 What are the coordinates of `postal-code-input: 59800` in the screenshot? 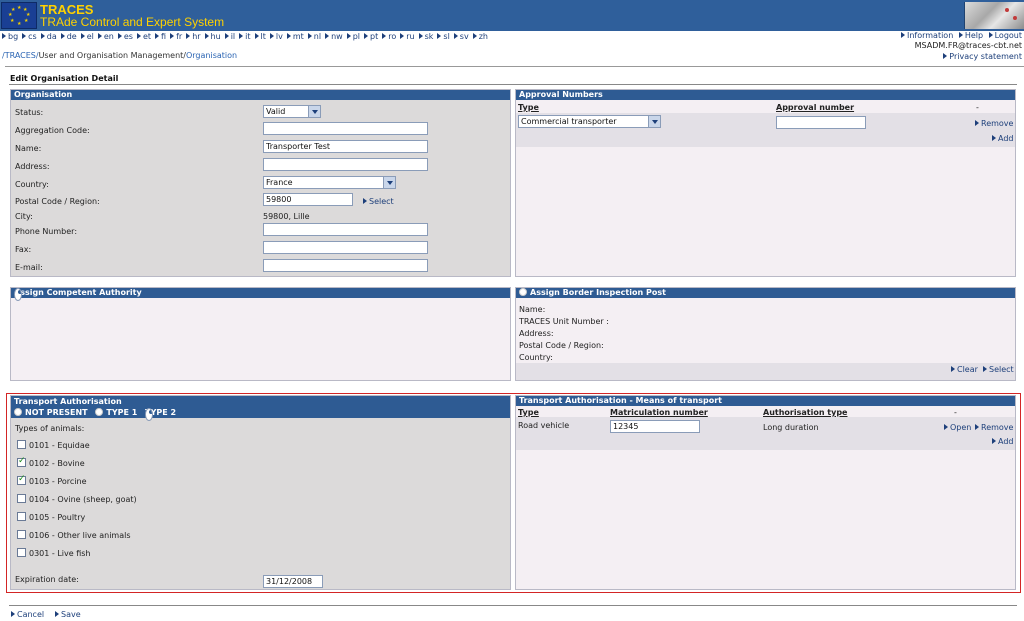 It's located at (308, 199).